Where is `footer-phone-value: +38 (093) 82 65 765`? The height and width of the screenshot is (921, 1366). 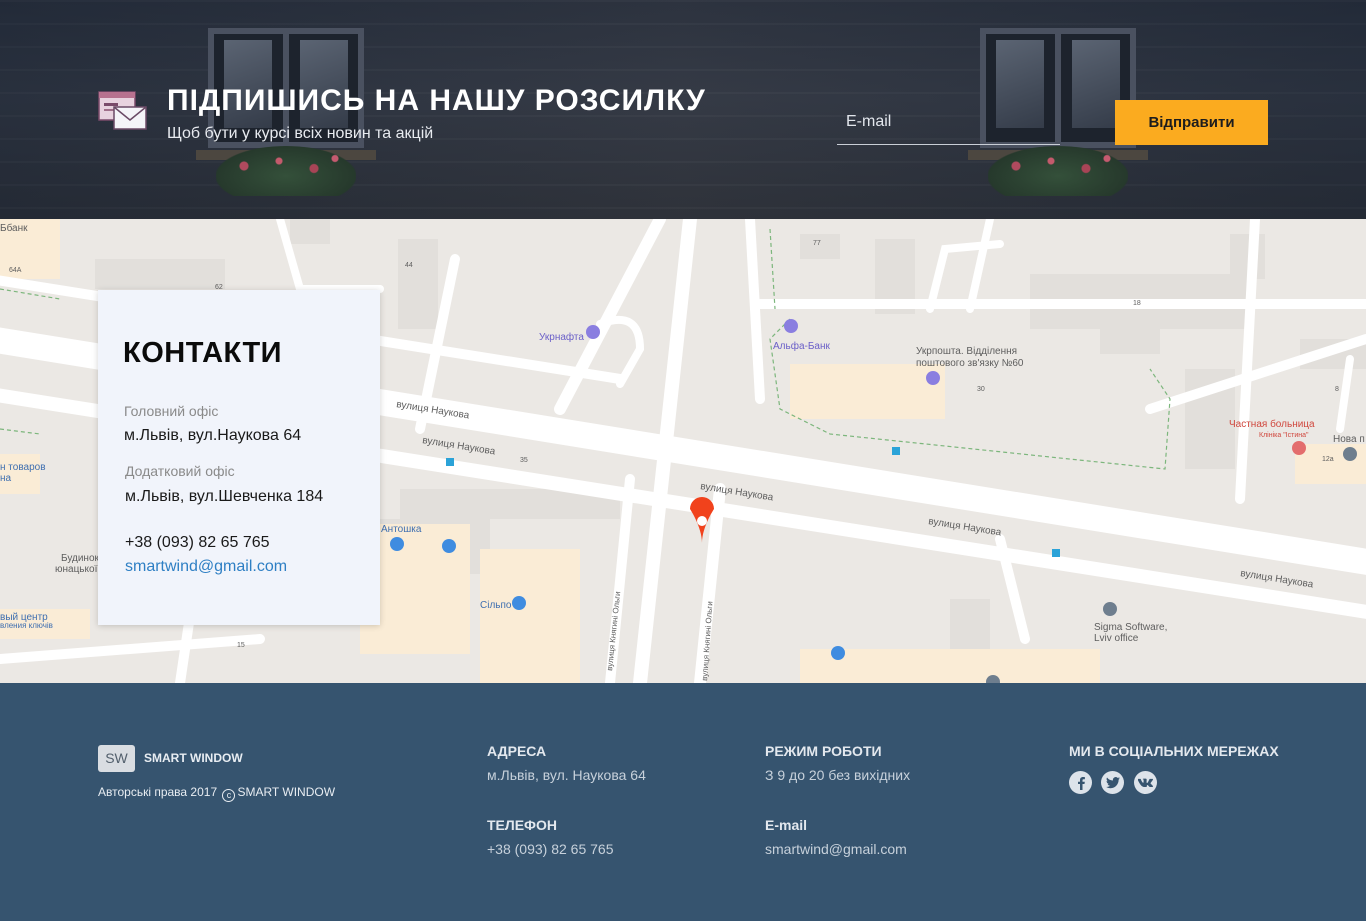 footer-phone-value: +38 (093) 82 65 765 is located at coordinates (550, 849).